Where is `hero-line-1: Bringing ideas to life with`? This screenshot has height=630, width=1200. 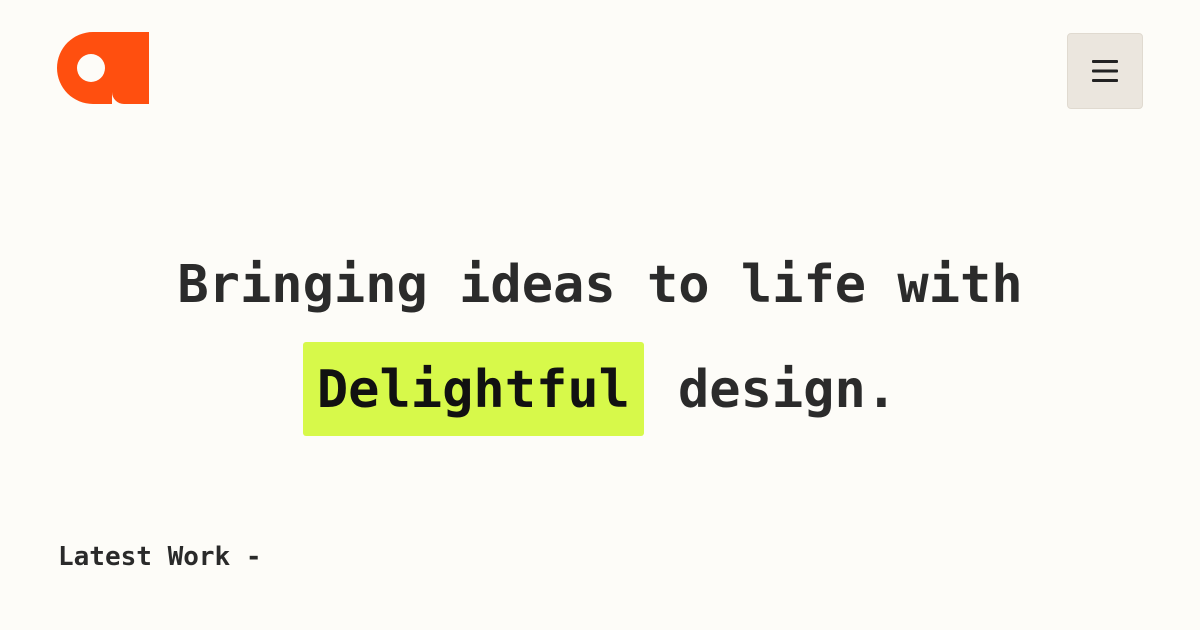 hero-line-1: Bringing ideas to life with is located at coordinates (600, 285).